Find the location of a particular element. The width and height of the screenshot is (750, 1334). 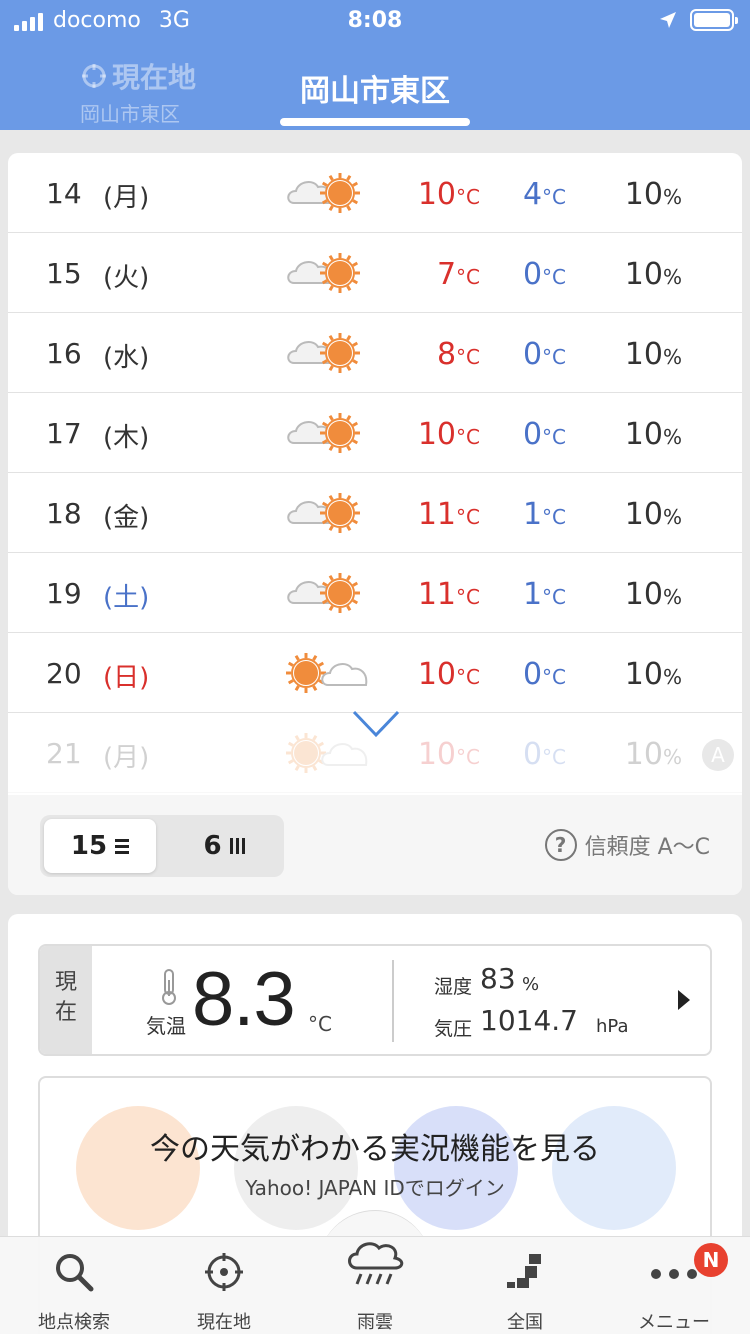

tab-current-location-title-row: 現在地 is located at coordinates (142, 76).